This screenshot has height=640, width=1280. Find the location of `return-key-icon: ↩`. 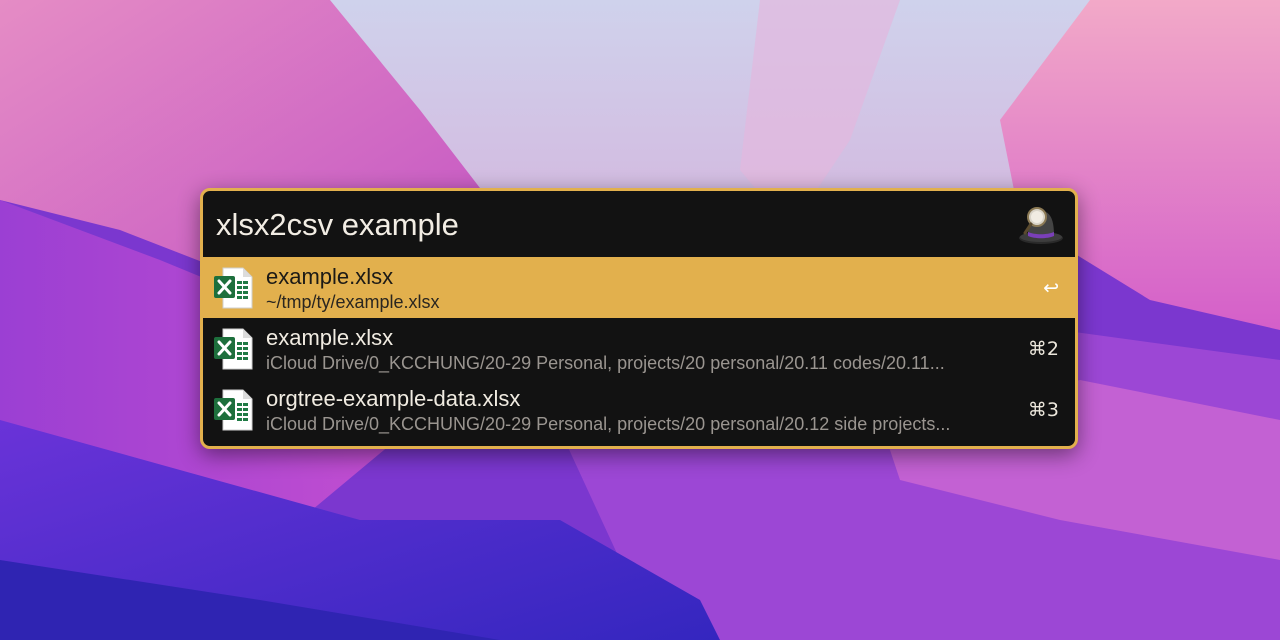

return-key-icon: ↩ is located at coordinates (1051, 288).